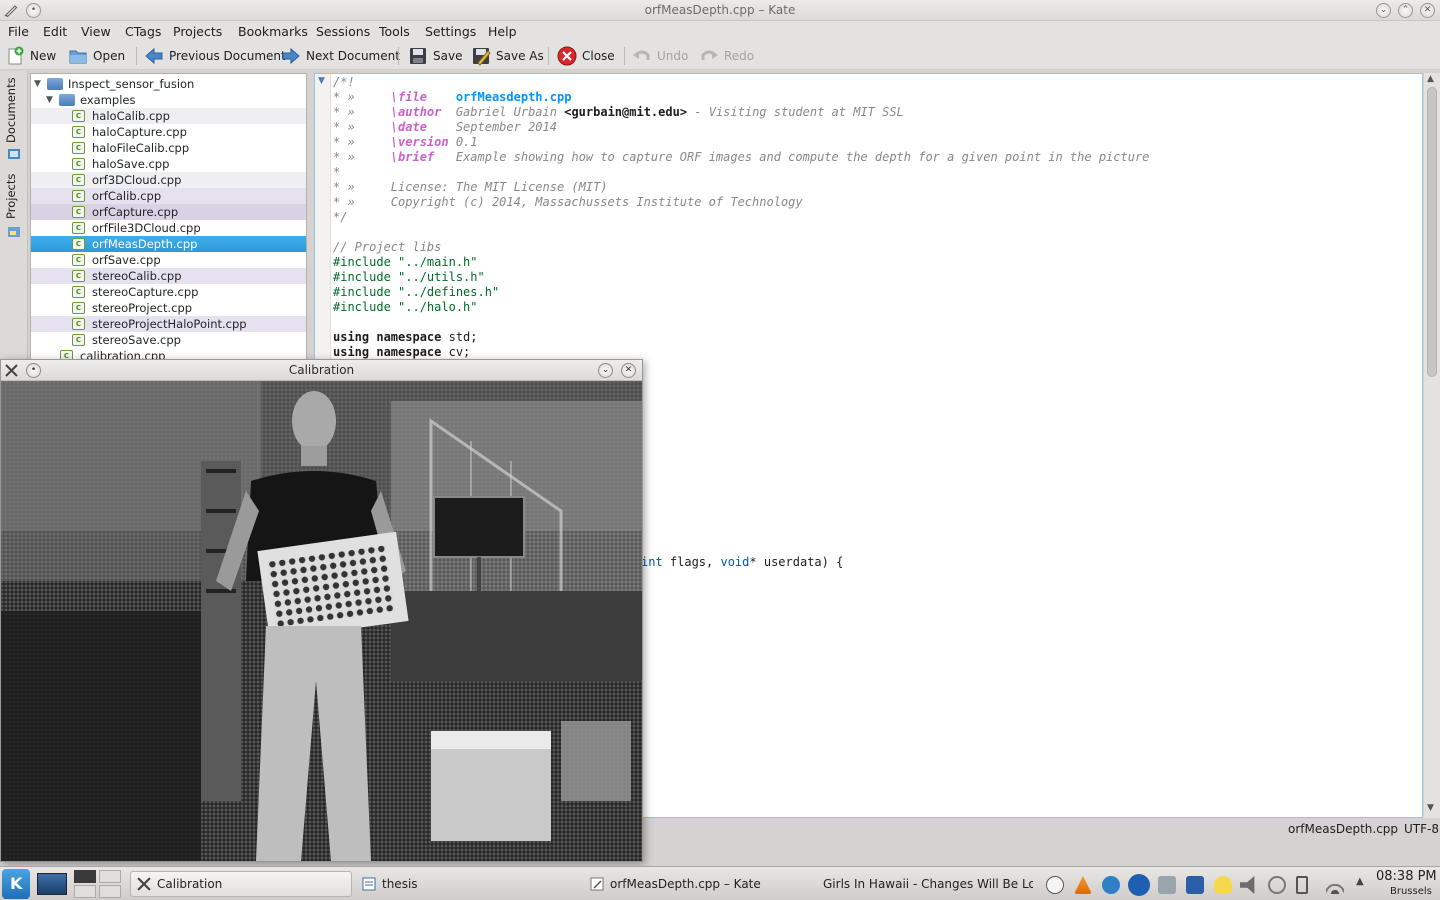 The height and width of the screenshot is (900, 1440). What do you see at coordinates (14, 110) in the screenshot?
I see `tab-documents: Documents` at bounding box center [14, 110].